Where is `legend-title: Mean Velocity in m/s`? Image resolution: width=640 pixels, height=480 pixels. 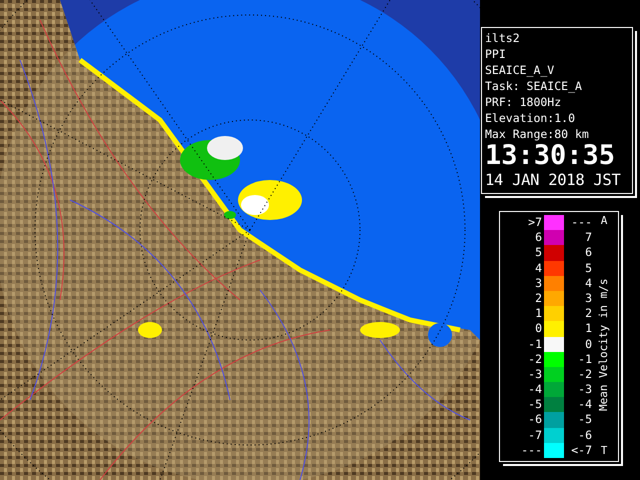
legend-title: Mean Velocity in m/s is located at coordinates (604, 344).